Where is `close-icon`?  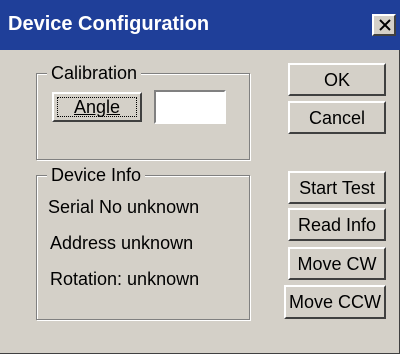 close-icon is located at coordinates (385, 25).